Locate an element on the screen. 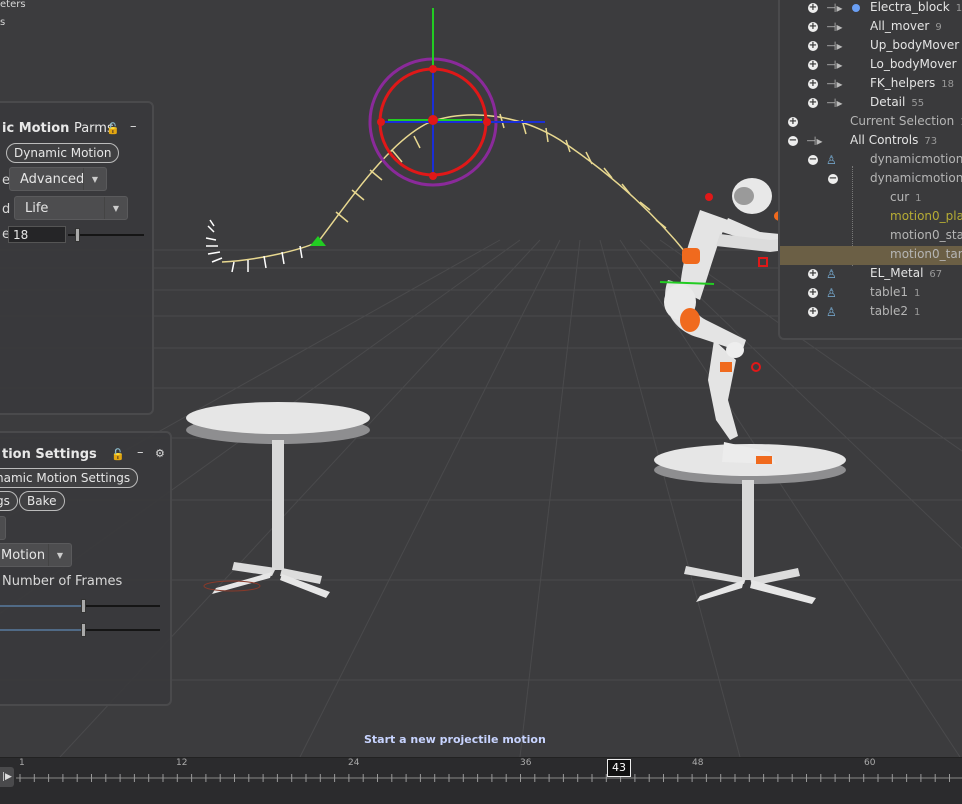 The image size is (962, 804). outliner-item-name: Current Selection1 is located at coordinates (906, 121).